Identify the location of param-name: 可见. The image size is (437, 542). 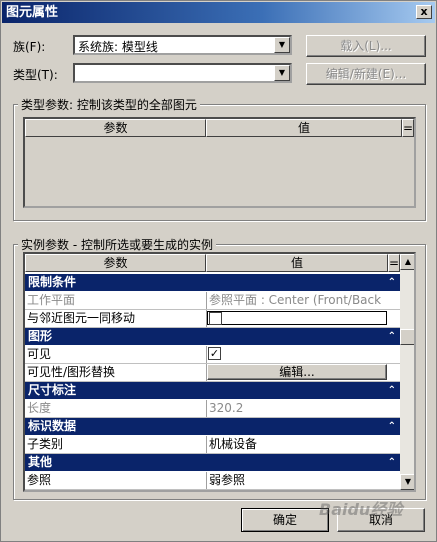
(39, 354).